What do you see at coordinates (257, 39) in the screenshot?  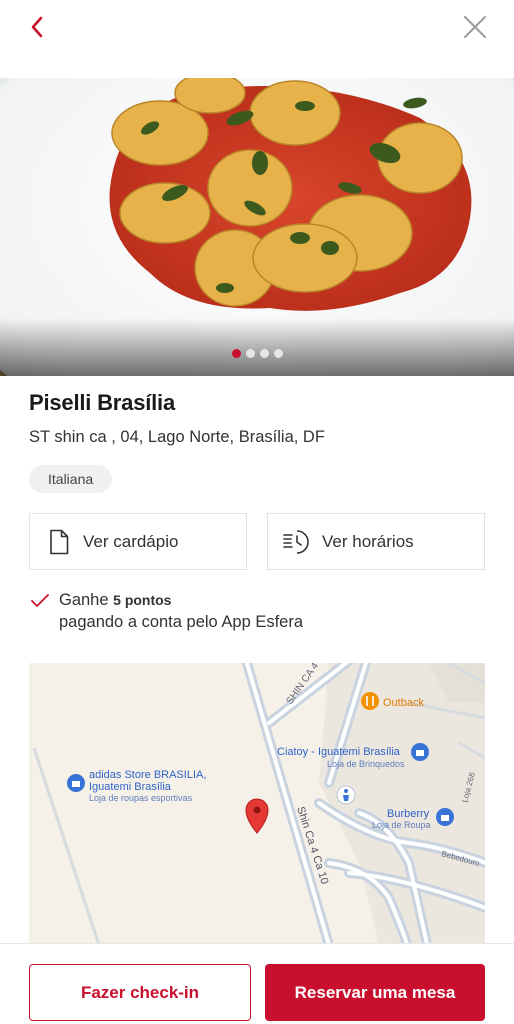 I see `top-bar` at bounding box center [257, 39].